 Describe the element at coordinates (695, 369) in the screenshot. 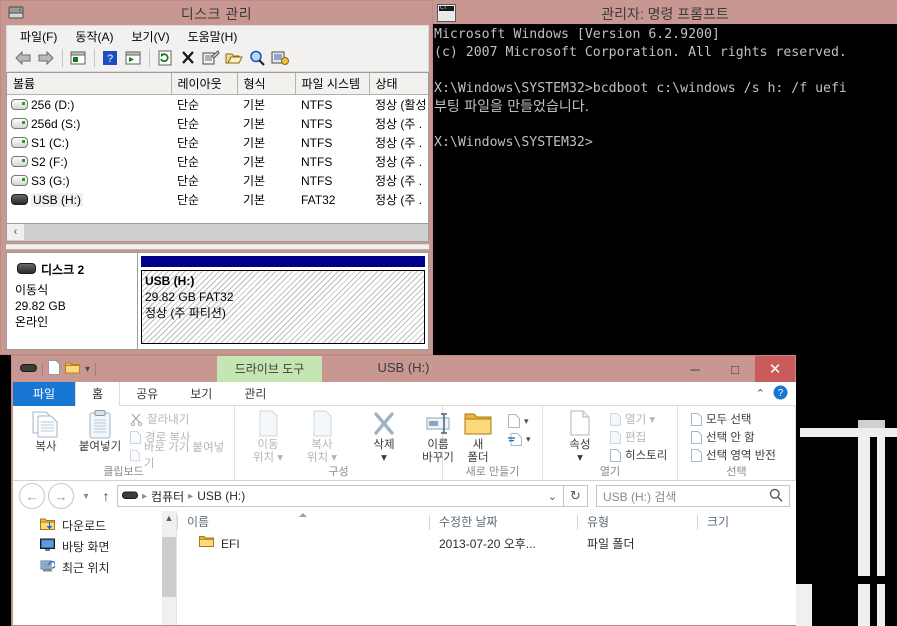

I see `minimize-button: ─` at that location.